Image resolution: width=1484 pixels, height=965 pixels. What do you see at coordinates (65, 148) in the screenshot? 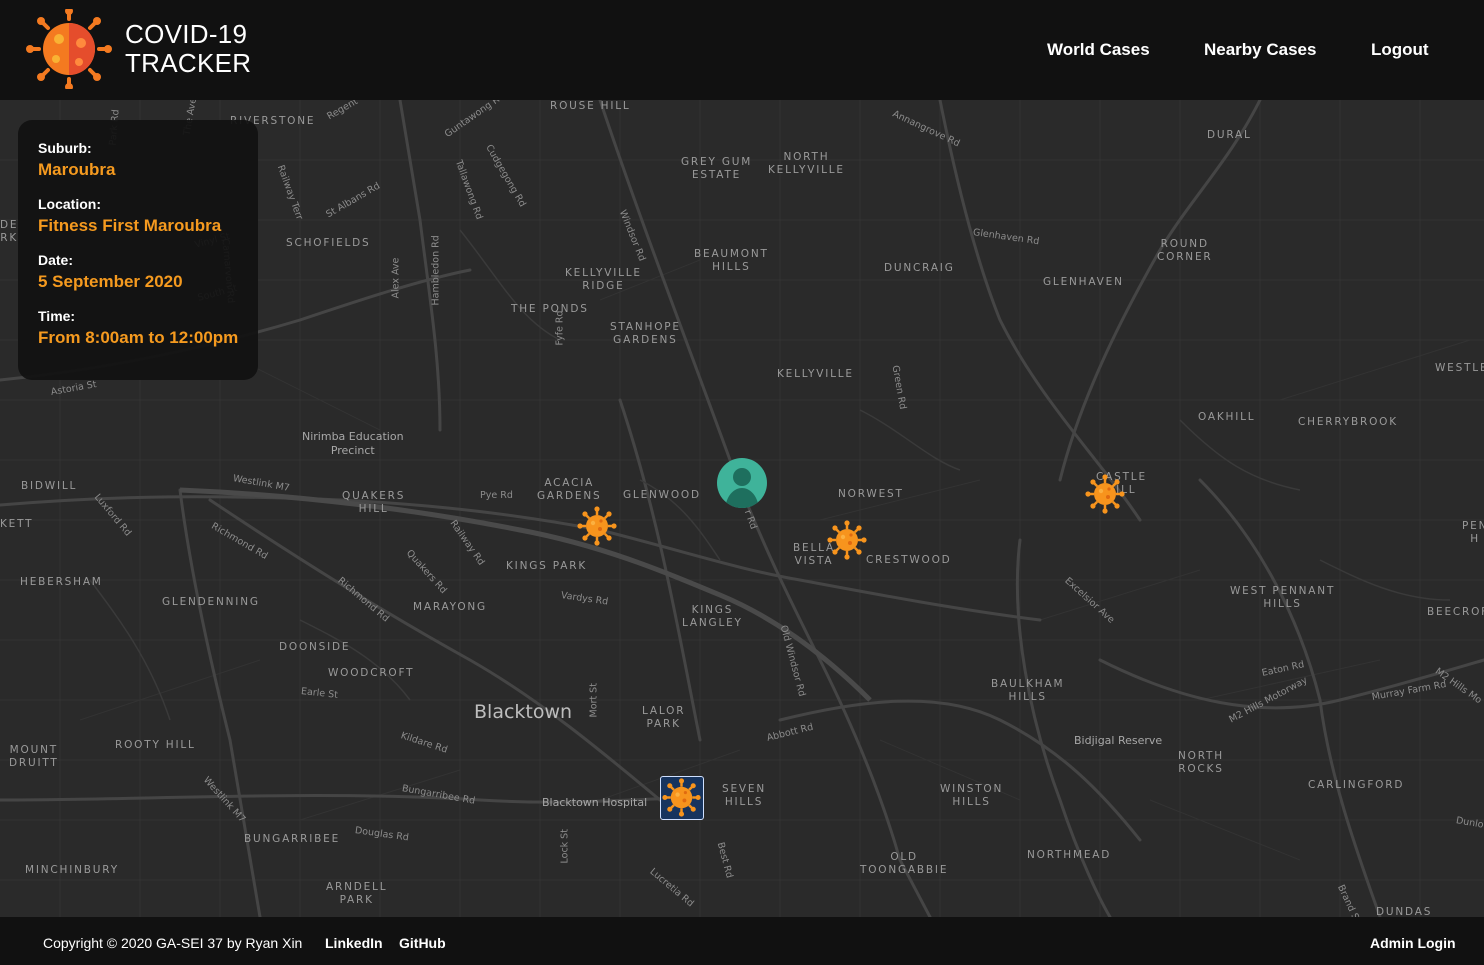
I see `suburb-label: Suburb:` at bounding box center [65, 148].